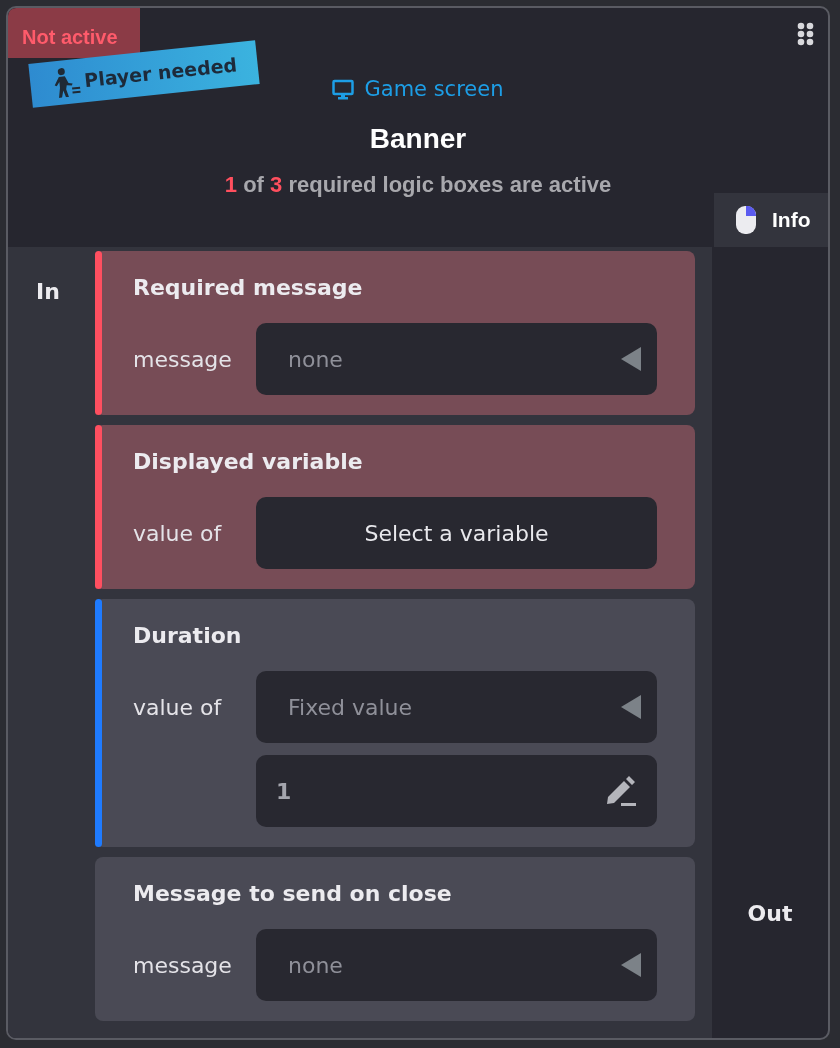  What do you see at coordinates (248, 462) in the screenshot?
I see `card-title: Displayed variable` at bounding box center [248, 462].